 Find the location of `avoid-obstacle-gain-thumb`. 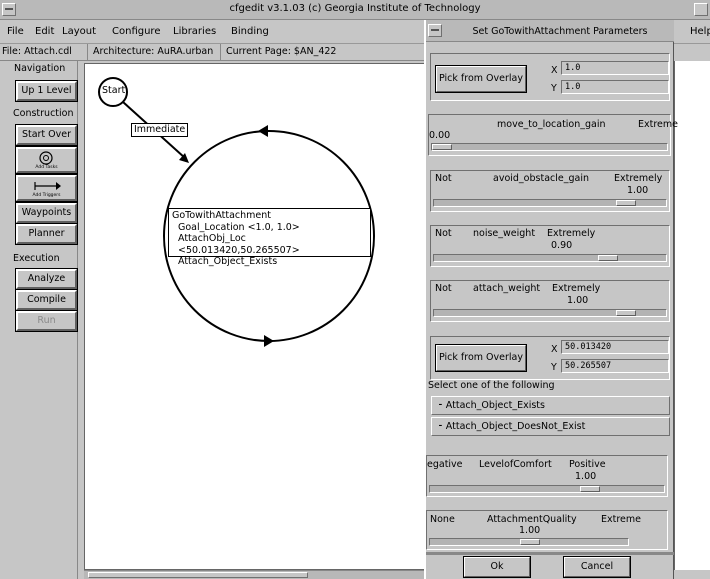

avoid-obstacle-gain-thumb is located at coordinates (626, 203).